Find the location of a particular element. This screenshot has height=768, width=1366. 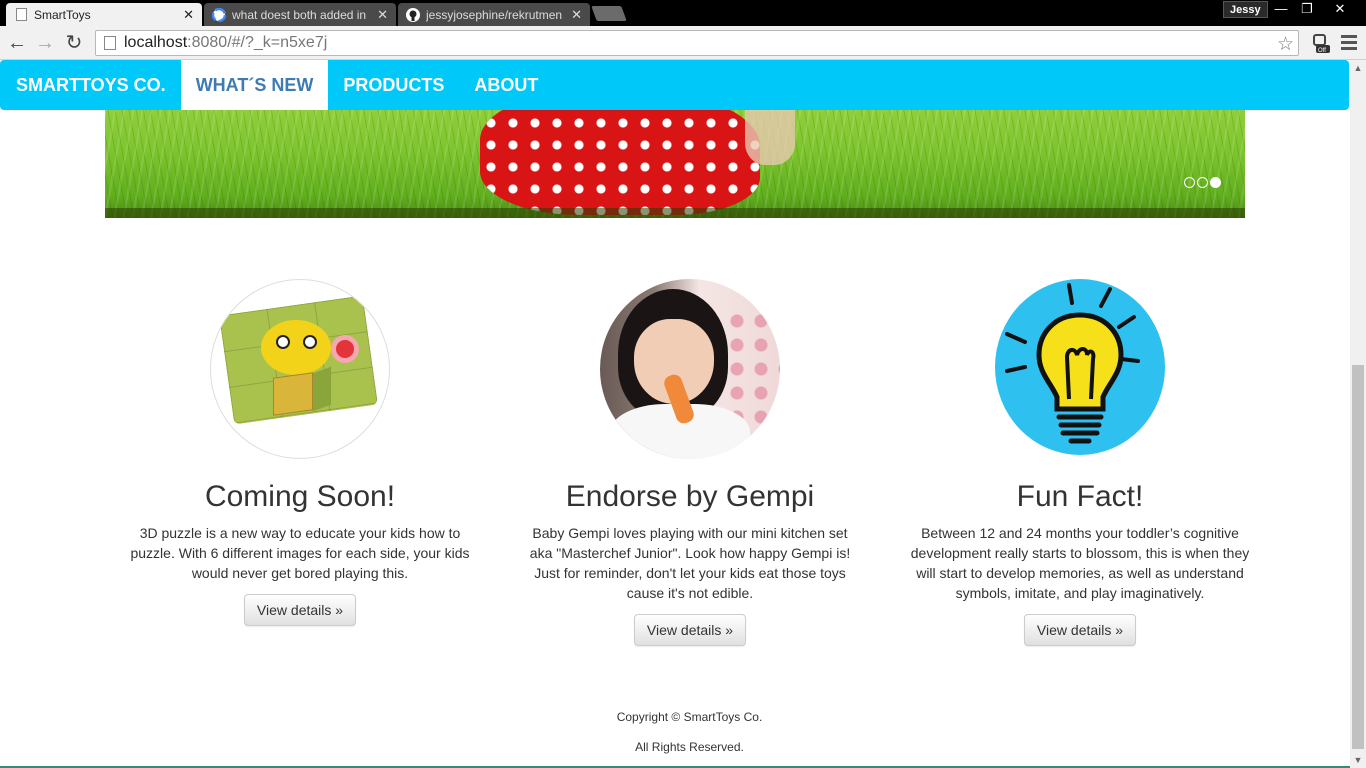

curtain-flowers is located at coordinates (752, 369).